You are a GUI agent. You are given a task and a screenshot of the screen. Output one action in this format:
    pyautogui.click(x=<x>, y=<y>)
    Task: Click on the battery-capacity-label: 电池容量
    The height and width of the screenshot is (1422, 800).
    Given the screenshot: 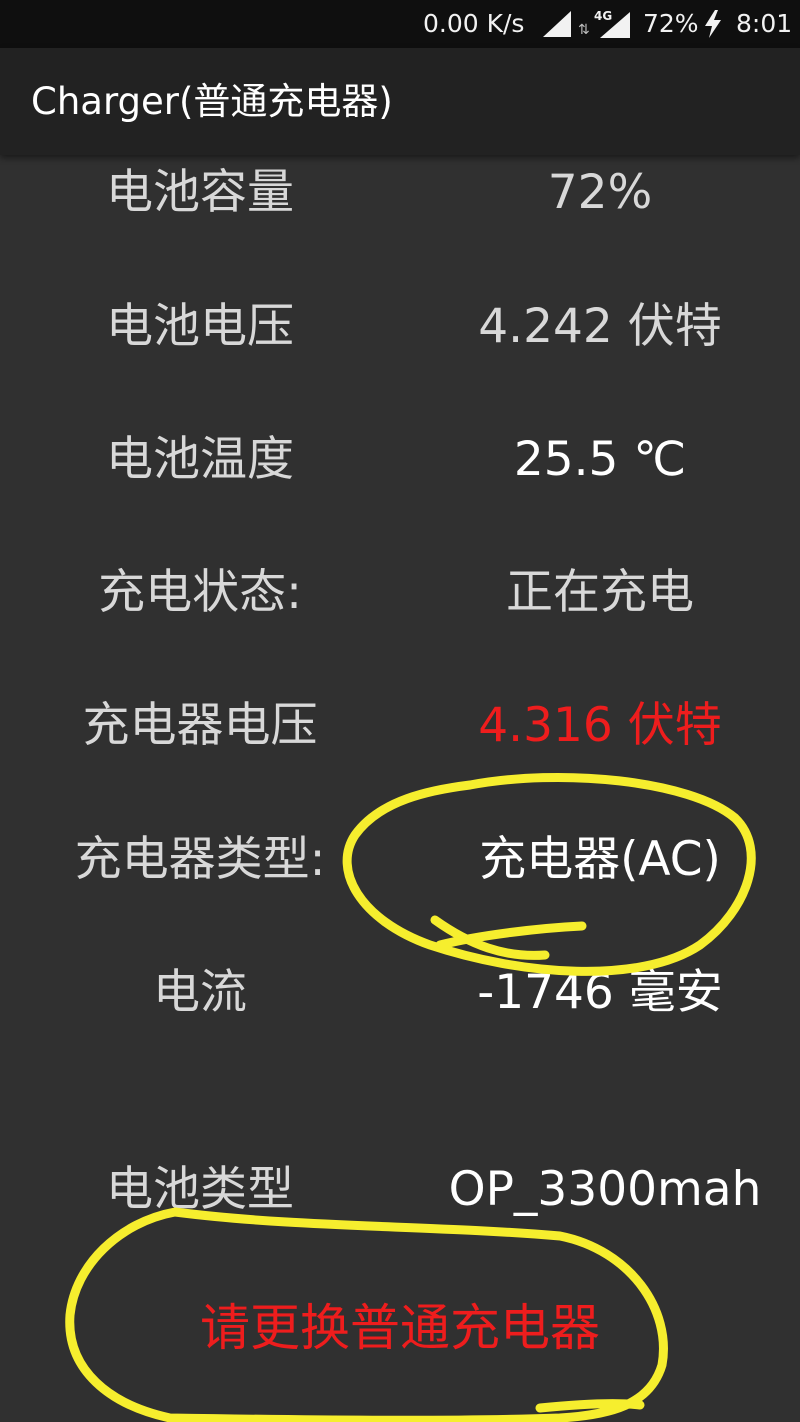 What is the action you would take?
    pyautogui.click(x=200, y=192)
    